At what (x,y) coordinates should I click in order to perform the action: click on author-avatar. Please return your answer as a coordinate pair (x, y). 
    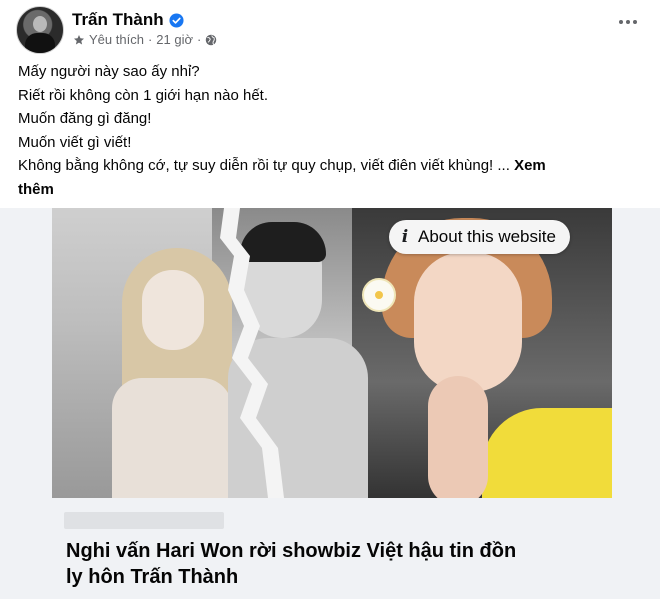
    Looking at the image, I should click on (40, 30).